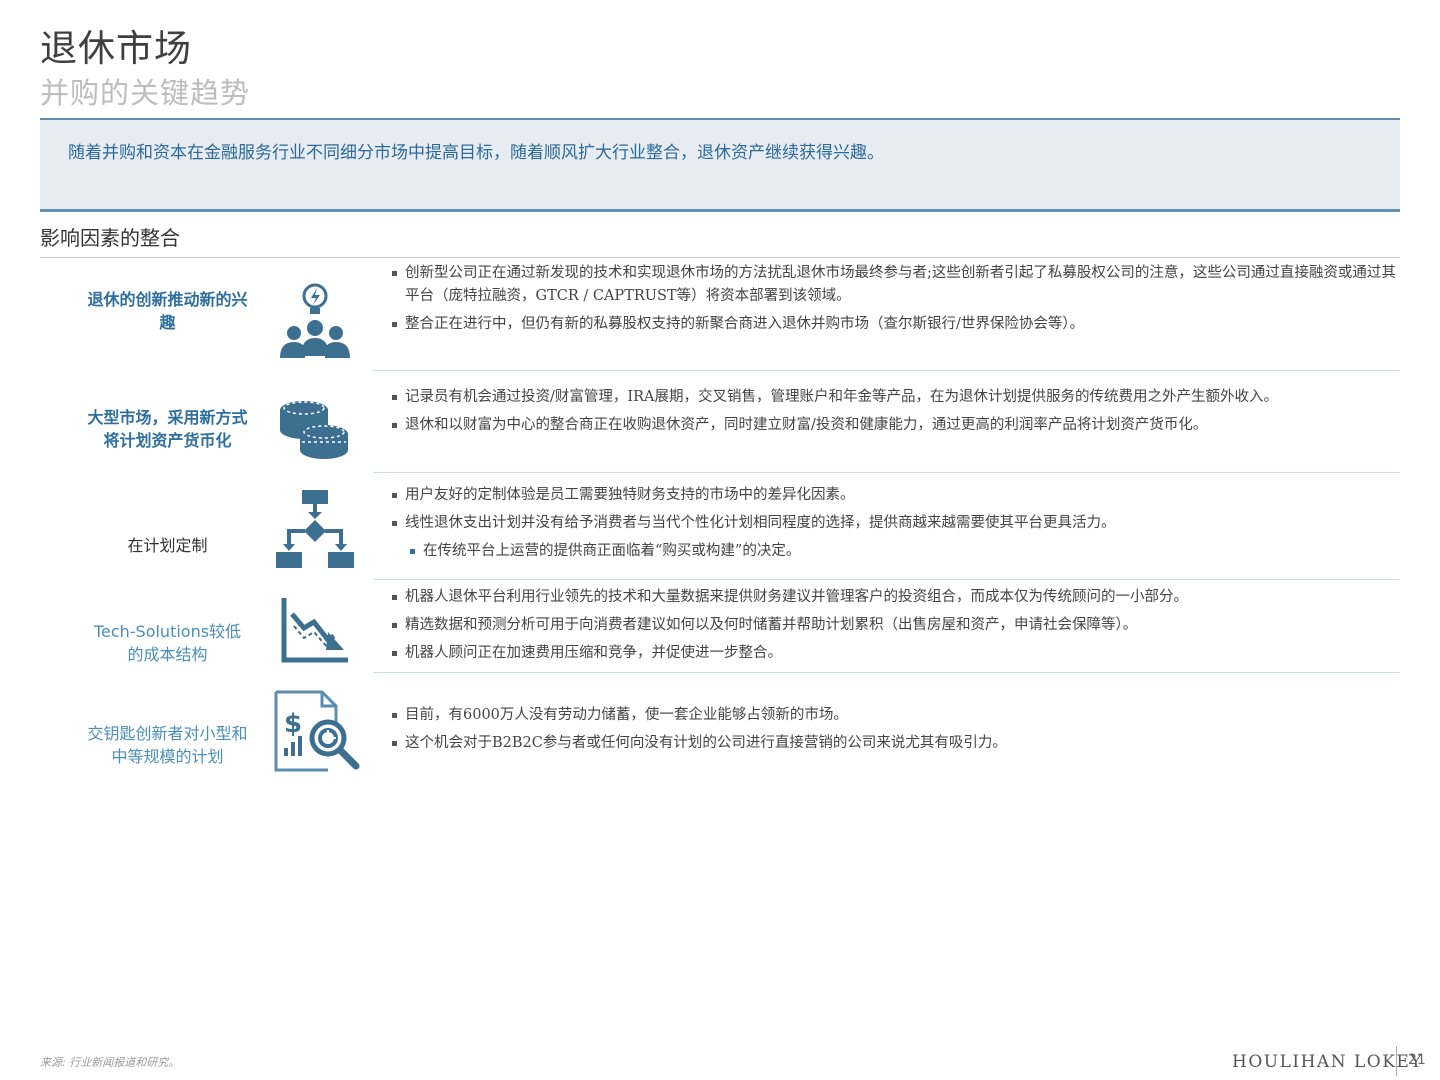  Describe the element at coordinates (1328, 1062) in the screenshot. I see `brand-logo: HOULIHAN LOKEY` at that location.